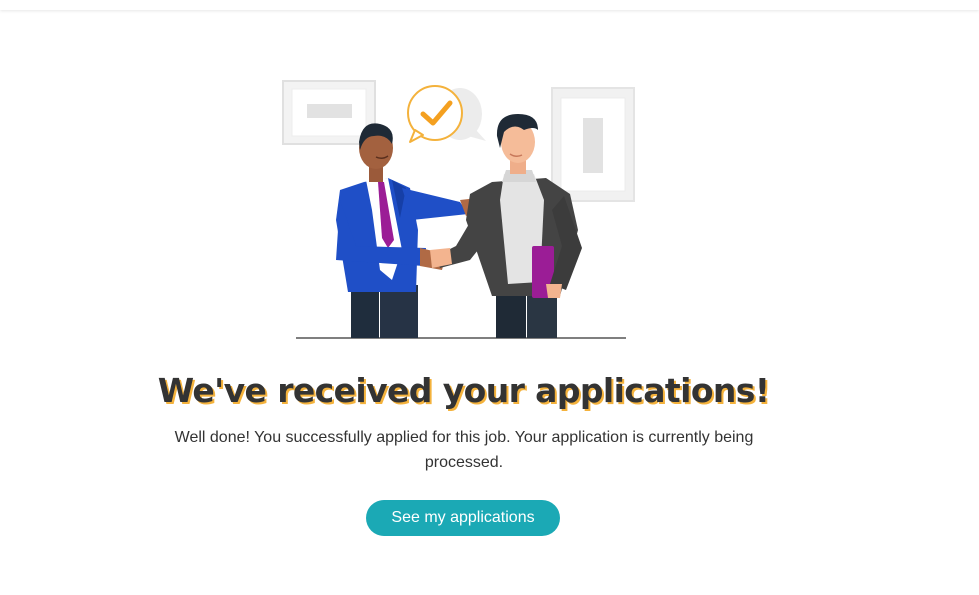 Image resolution: width=979 pixels, height=595 pixels. Describe the element at coordinates (593, 144) in the screenshot. I see `picture-frame-right` at that location.